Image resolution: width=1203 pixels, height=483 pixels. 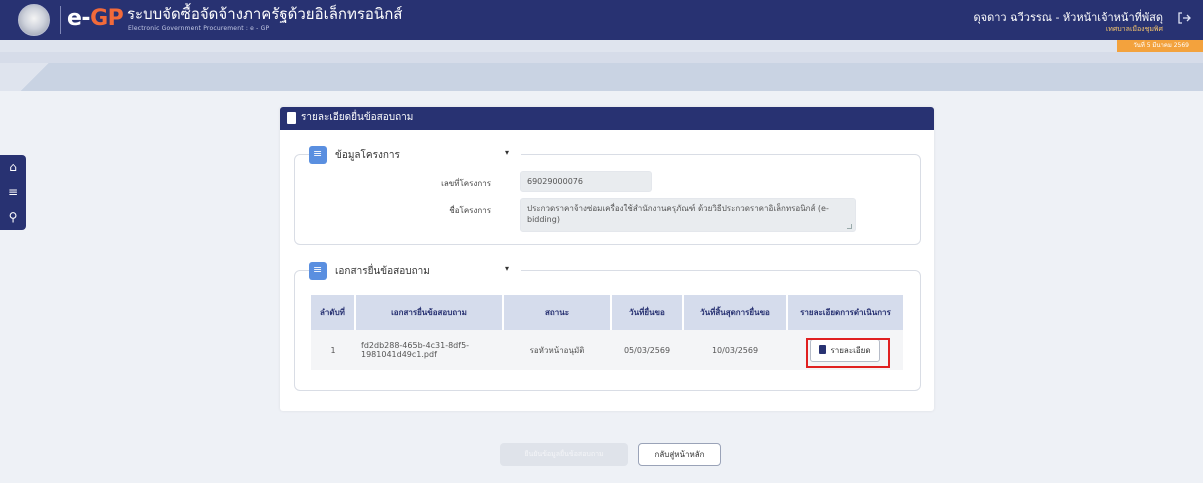 What do you see at coordinates (367, 155) in the screenshot?
I see `project-info-legend-label: ข้อมูลโครงการ` at bounding box center [367, 155].